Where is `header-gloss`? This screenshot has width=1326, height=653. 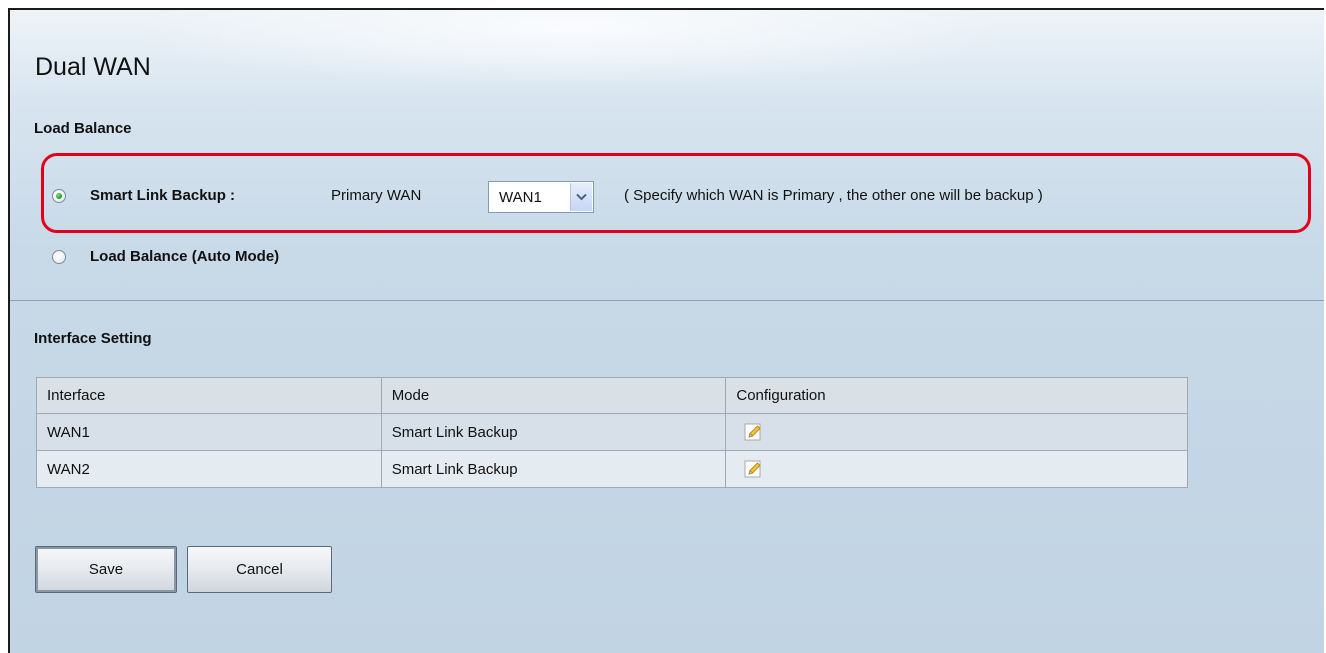
header-gloss is located at coordinates (570, 50).